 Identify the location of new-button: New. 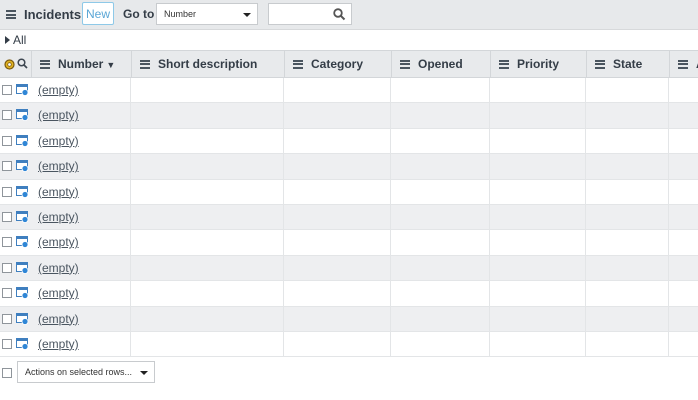
(98, 13).